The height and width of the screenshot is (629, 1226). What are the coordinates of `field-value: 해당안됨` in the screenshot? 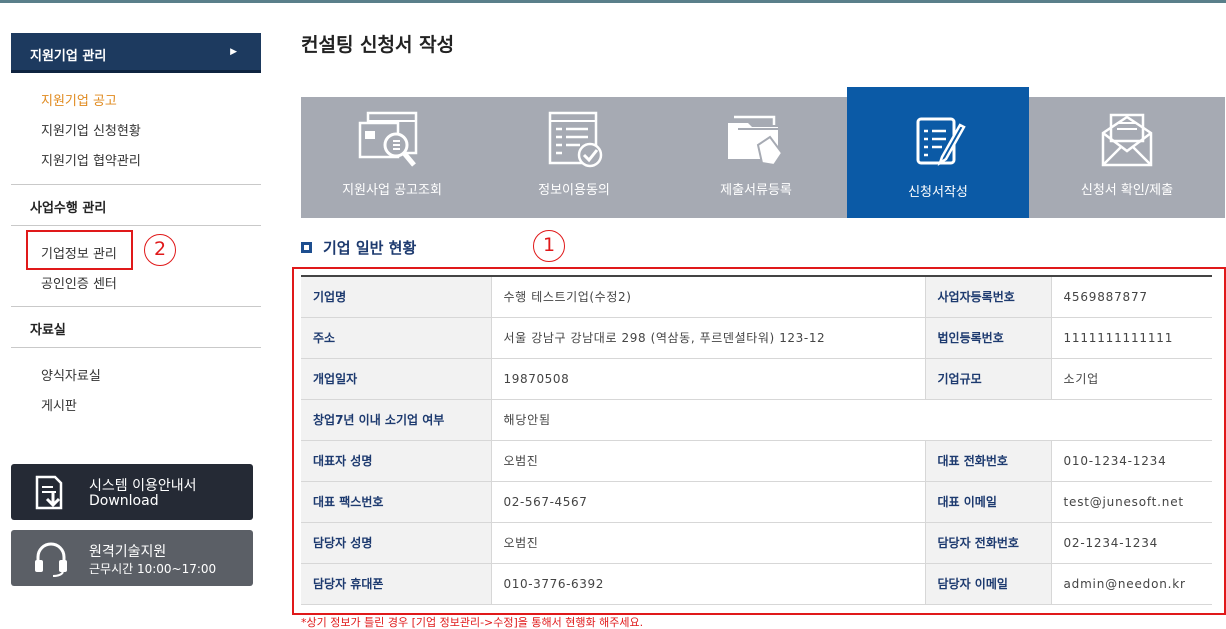 It's located at (851, 420).